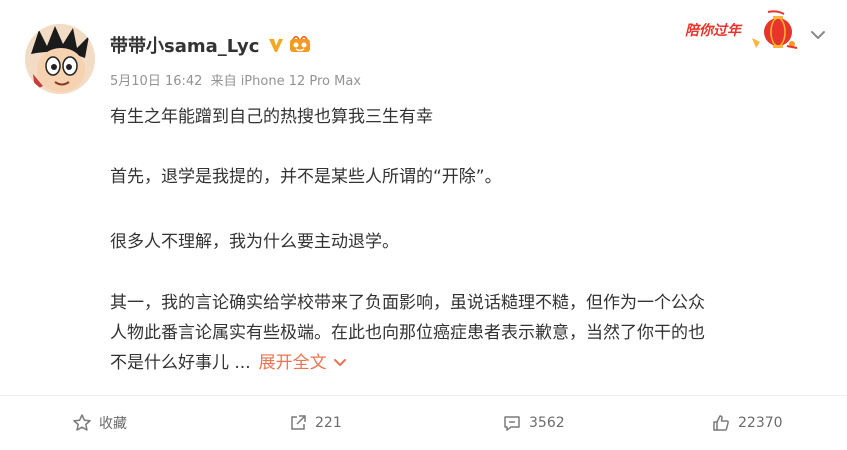 The height and width of the screenshot is (450, 847). What do you see at coordinates (298, 422) in the screenshot?
I see `share-icon` at bounding box center [298, 422].